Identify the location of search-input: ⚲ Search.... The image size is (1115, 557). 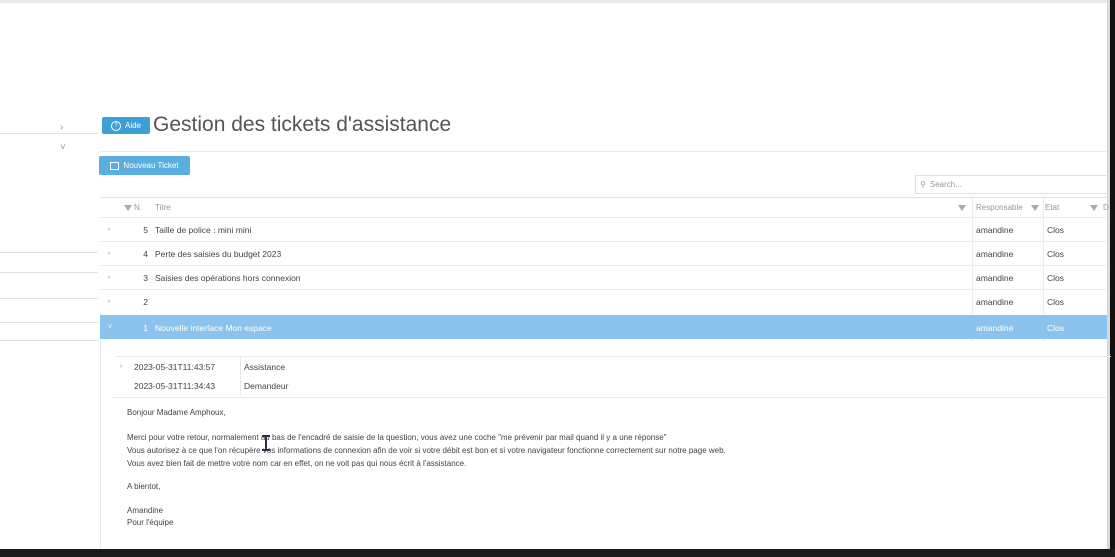
(1012, 184).